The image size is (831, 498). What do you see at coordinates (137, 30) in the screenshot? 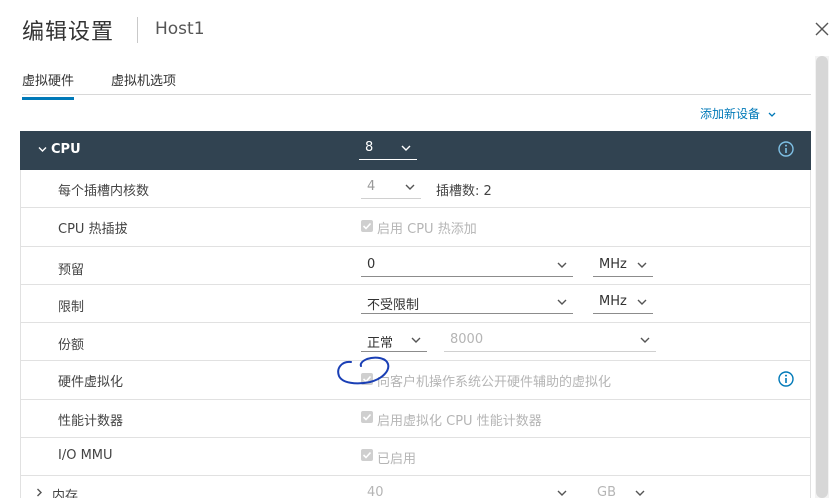
I see `title-divider` at bounding box center [137, 30].